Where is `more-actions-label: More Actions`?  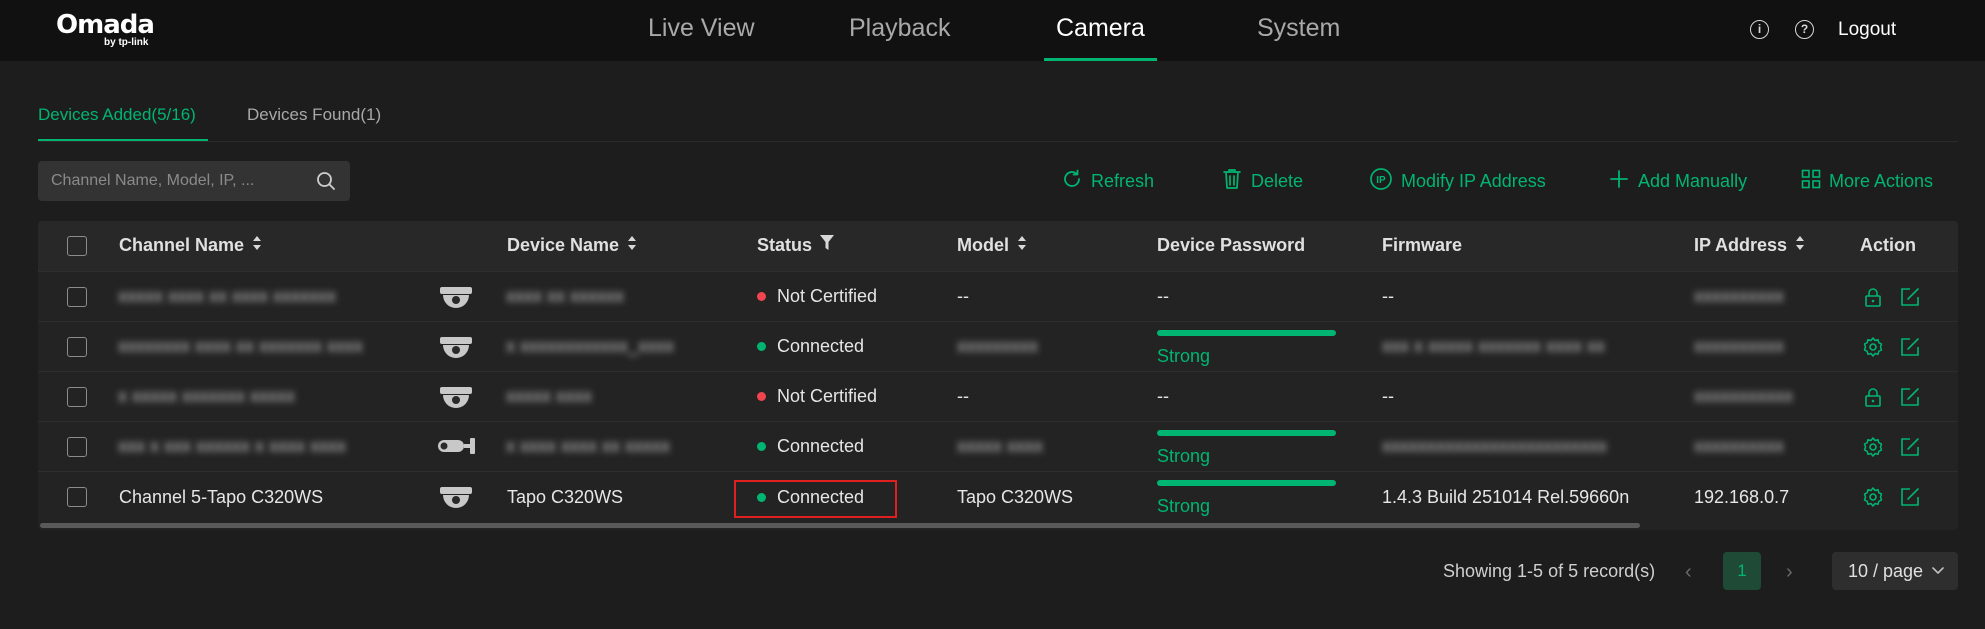
more-actions-label: More Actions is located at coordinates (1881, 180).